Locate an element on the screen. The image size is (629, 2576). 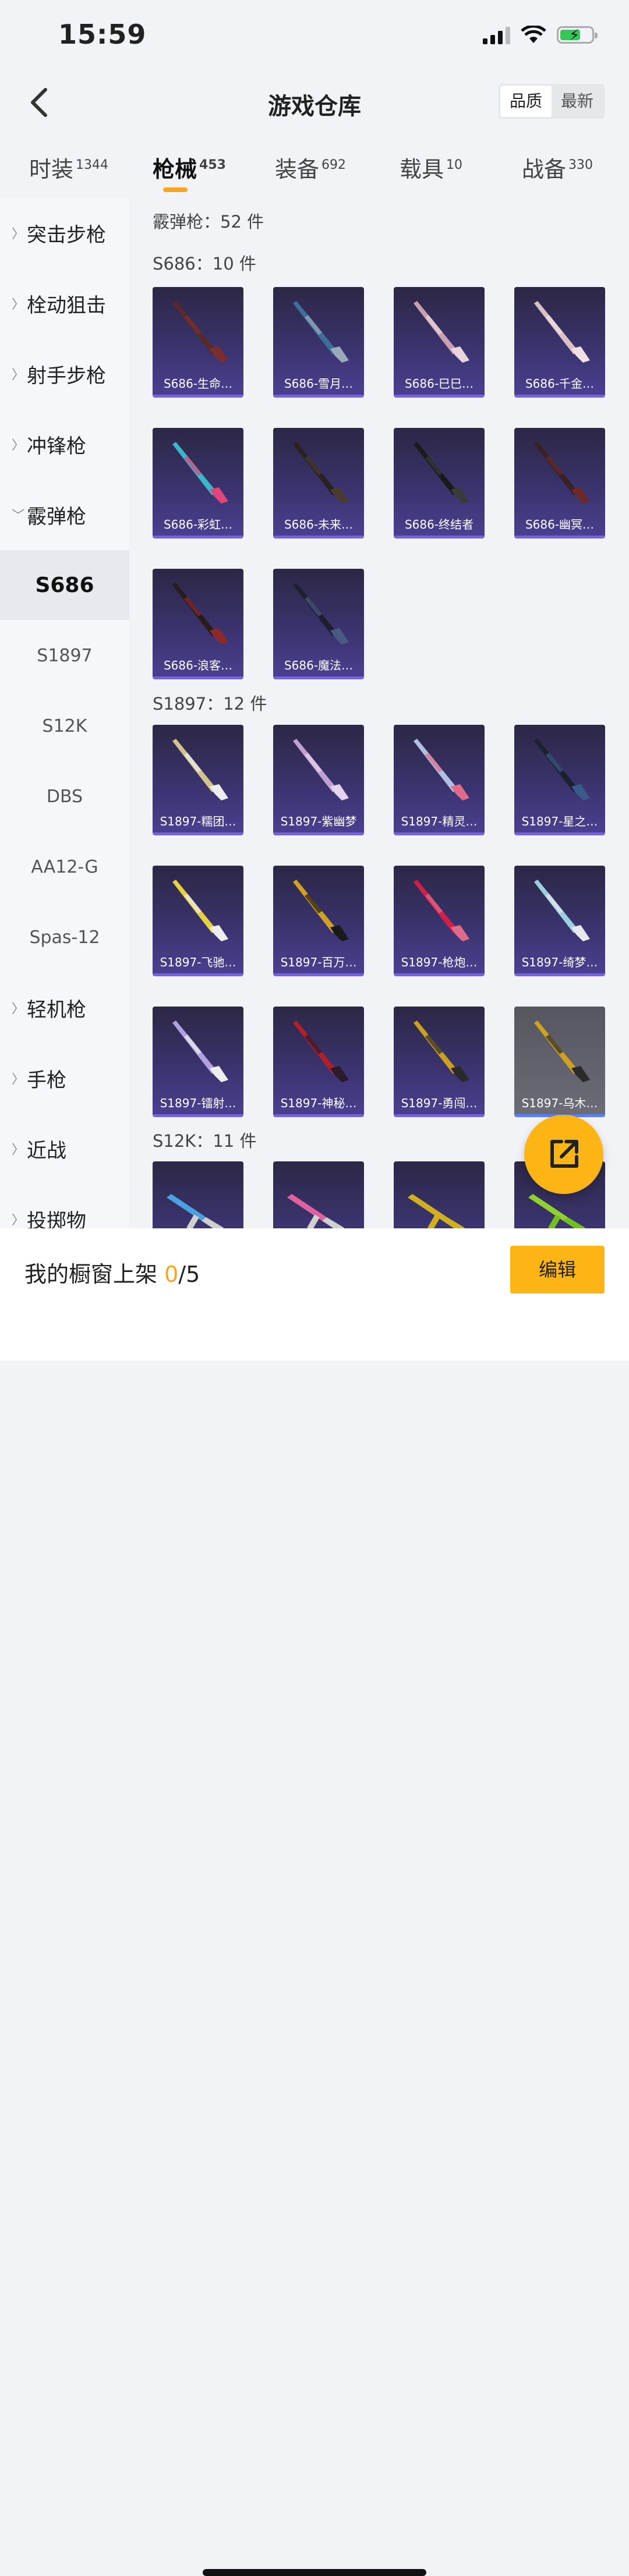
total-count: 霰弹枪：52 件 is located at coordinates (208, 222).